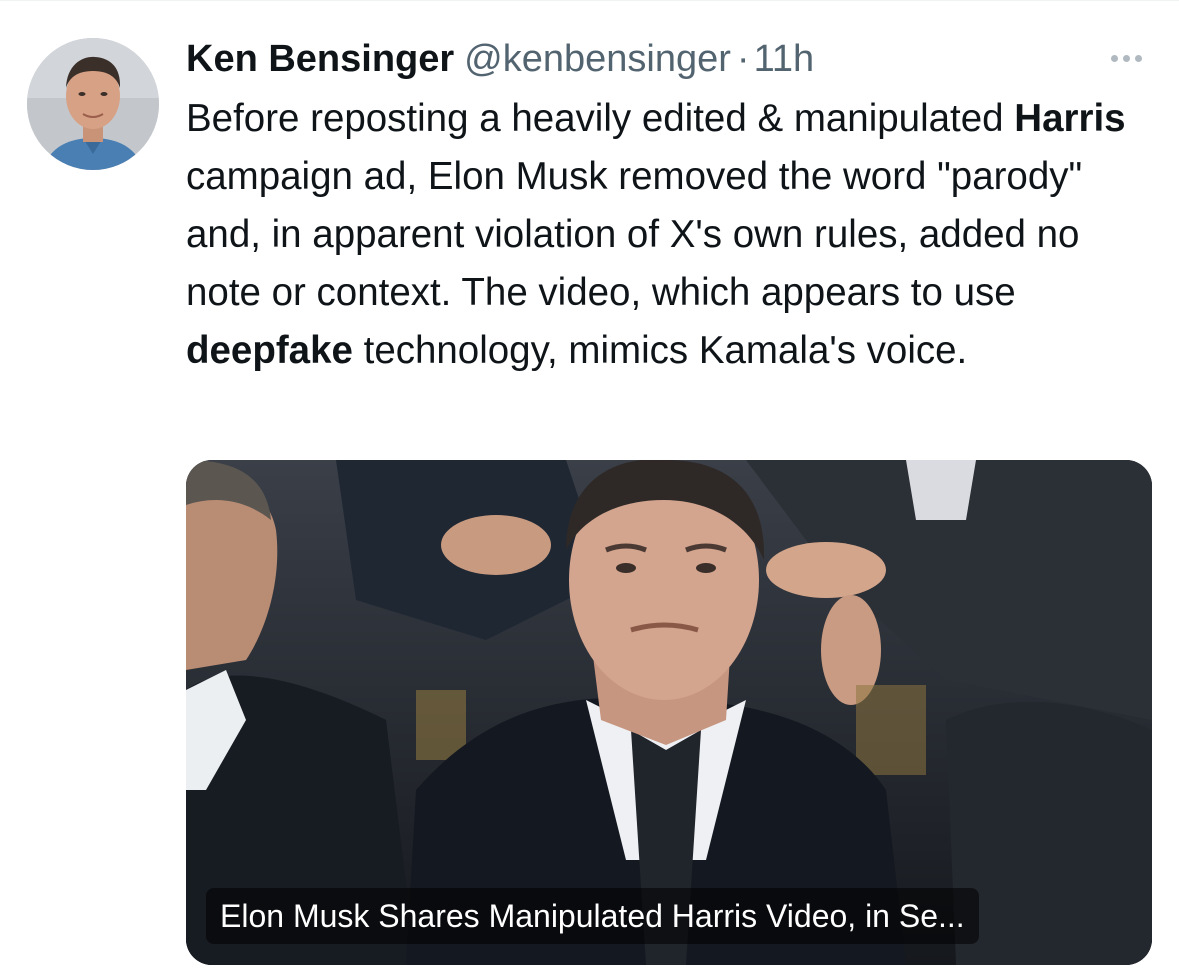  Describe the element at coordinates (1070, 118) in the screenshot. I see `tweet-text-bold: Harris` at that location.